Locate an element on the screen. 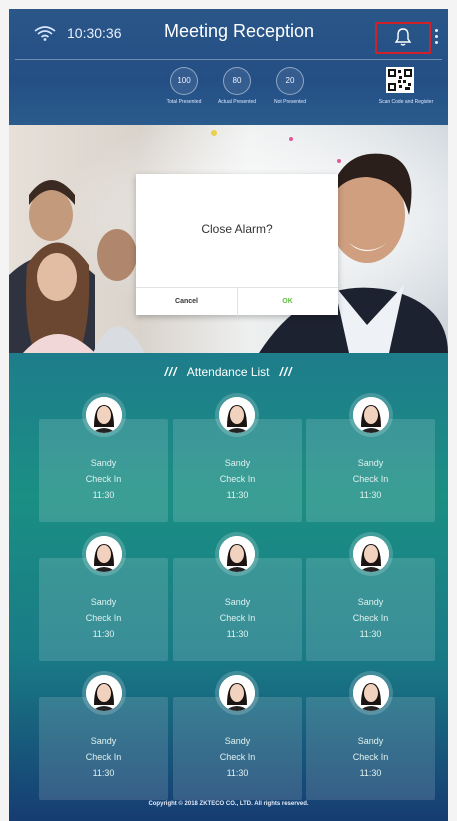  status-time: 10:30:36 is located at coordinates (94, 33).